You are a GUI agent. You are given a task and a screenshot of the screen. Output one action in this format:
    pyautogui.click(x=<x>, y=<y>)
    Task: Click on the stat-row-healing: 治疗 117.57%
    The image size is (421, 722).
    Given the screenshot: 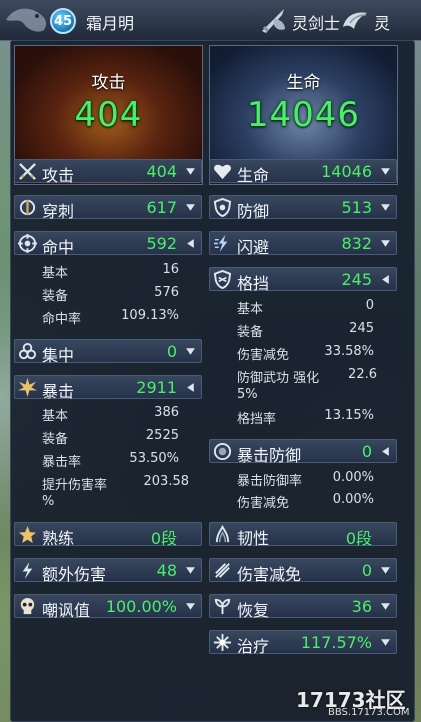 What is the action you would take?
    pyautogui.click(x=303, y=643)
    